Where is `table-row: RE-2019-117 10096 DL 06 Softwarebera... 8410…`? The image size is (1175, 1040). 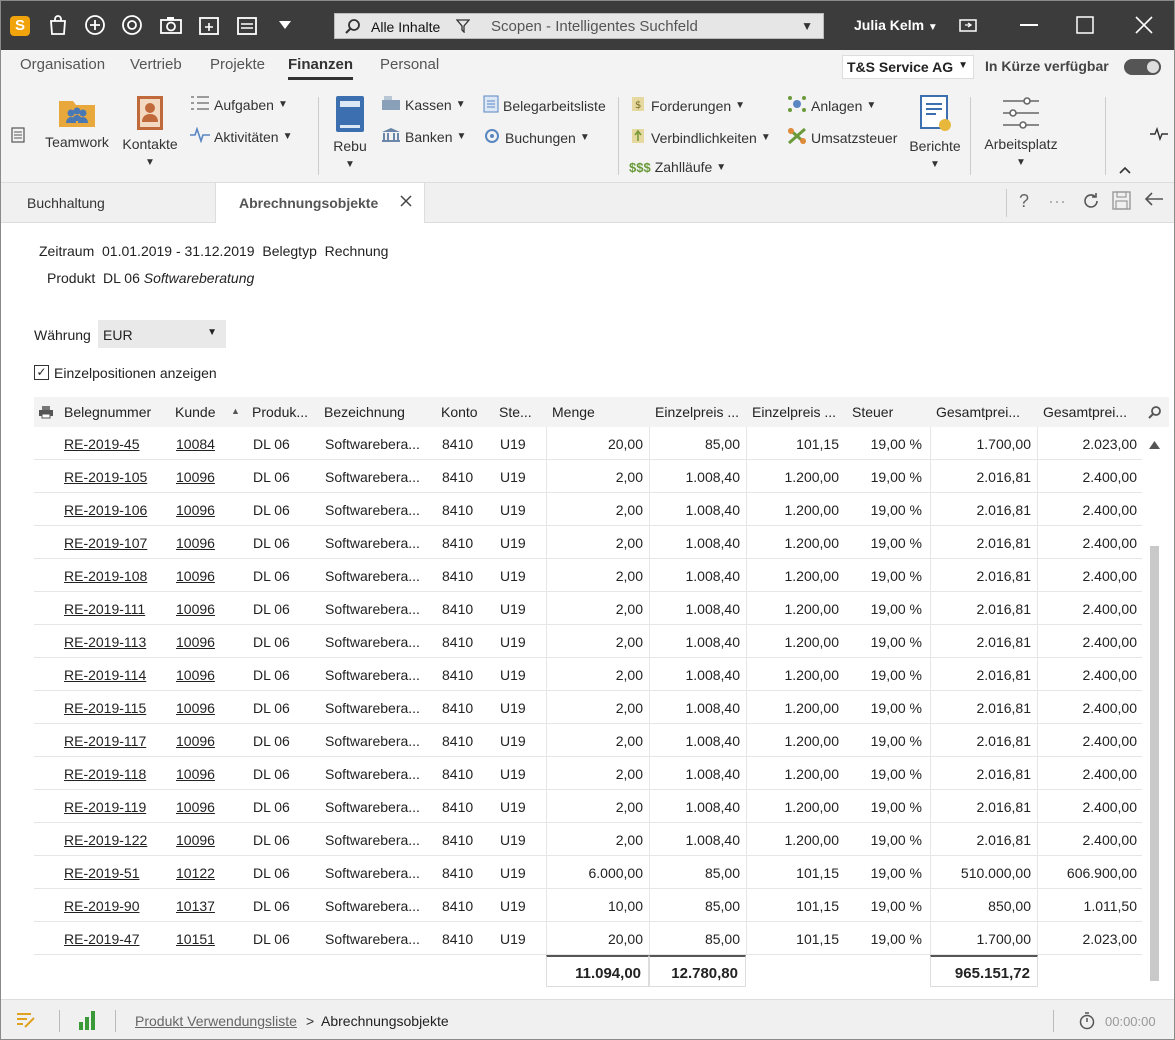 table-row: RE-2019-117 10096 DL 06 Softwarebera... 8410… is located at coordinates (588, 740).